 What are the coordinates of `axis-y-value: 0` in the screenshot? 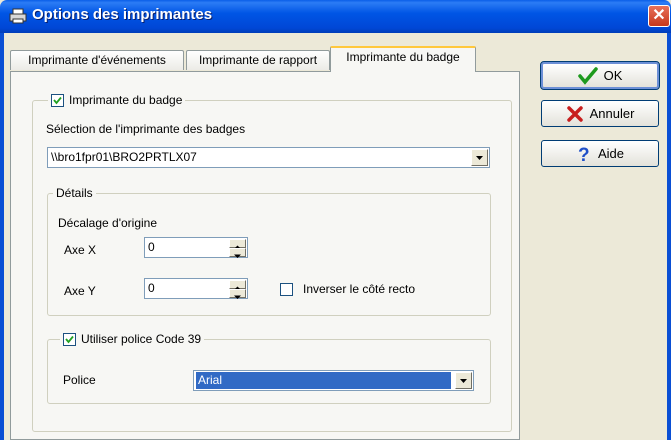 It's located at (151, 288).